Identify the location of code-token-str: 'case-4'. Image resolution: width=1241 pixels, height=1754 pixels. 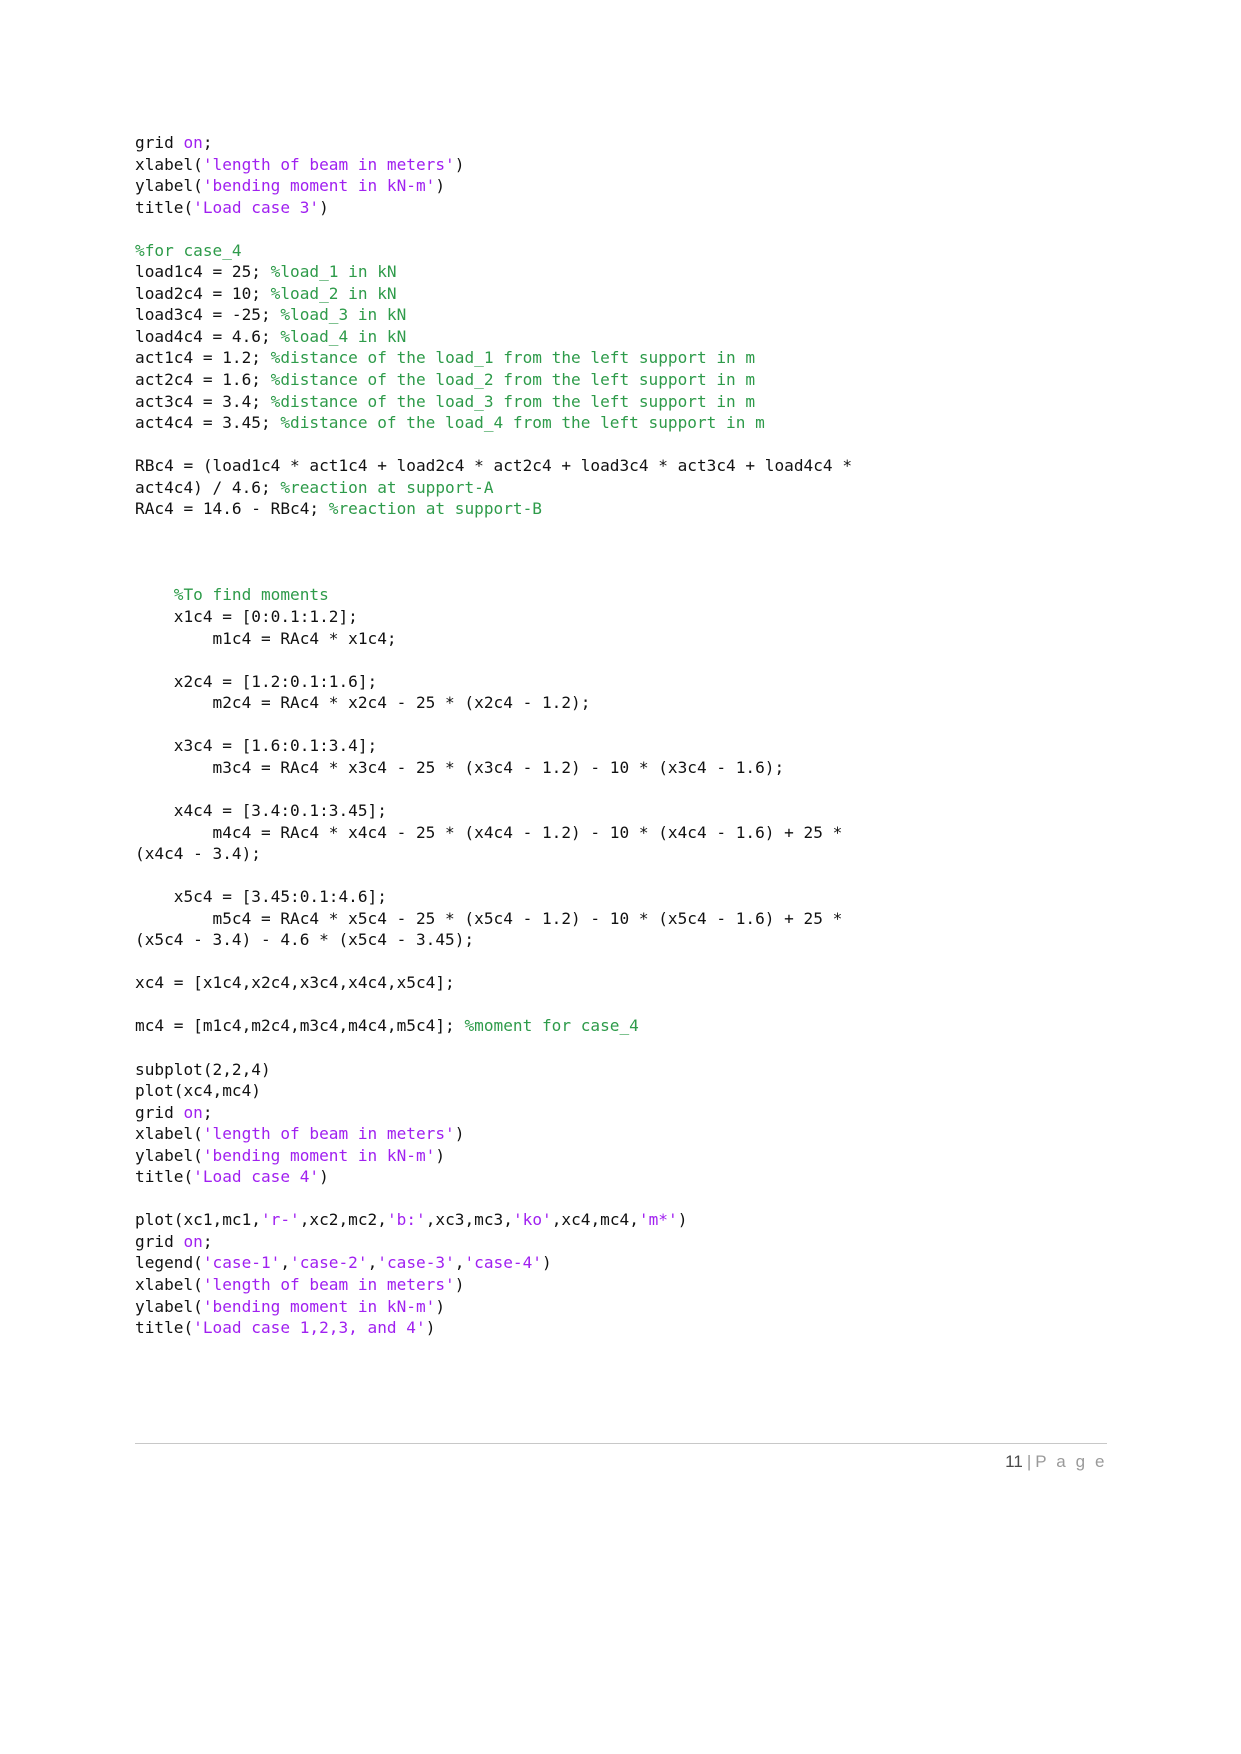
(503, 1263).